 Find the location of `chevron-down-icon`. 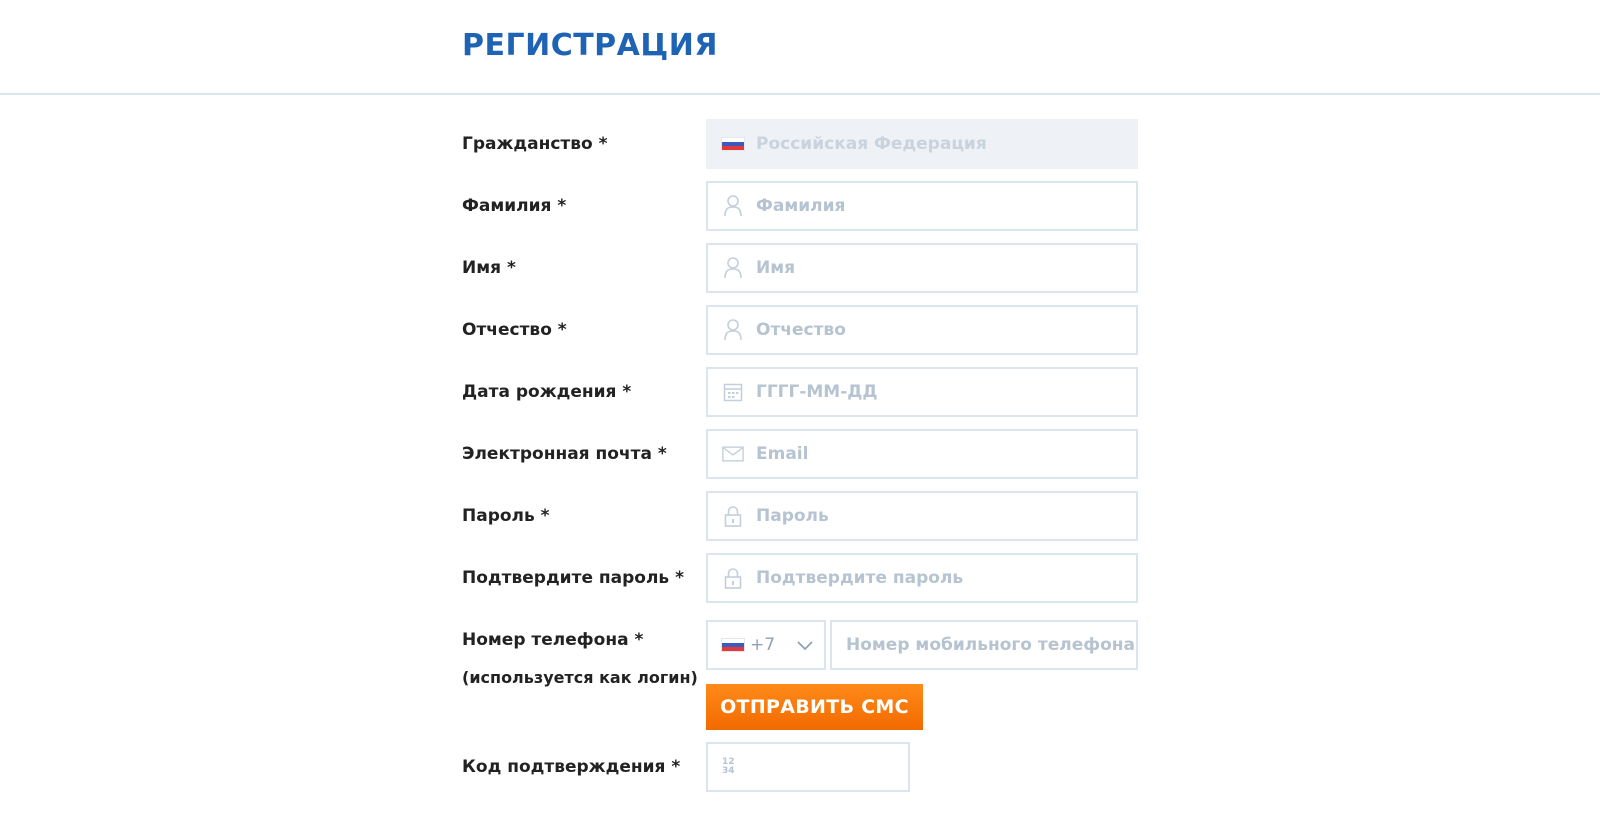

chevron-down-icon is located at coordinates (805, 645).